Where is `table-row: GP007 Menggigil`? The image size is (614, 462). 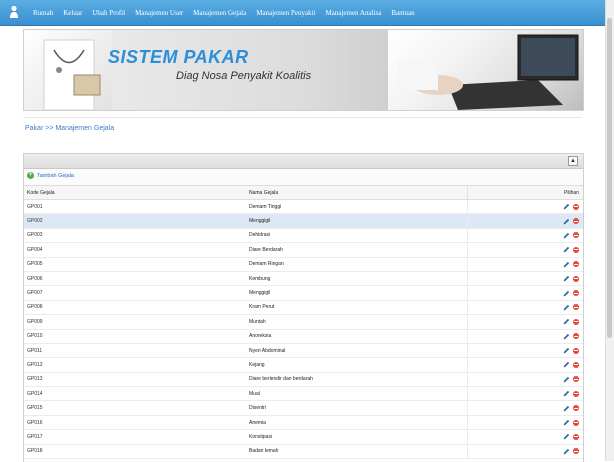 table-row: GP007 Menggigil is located at coordinates (303, 293).